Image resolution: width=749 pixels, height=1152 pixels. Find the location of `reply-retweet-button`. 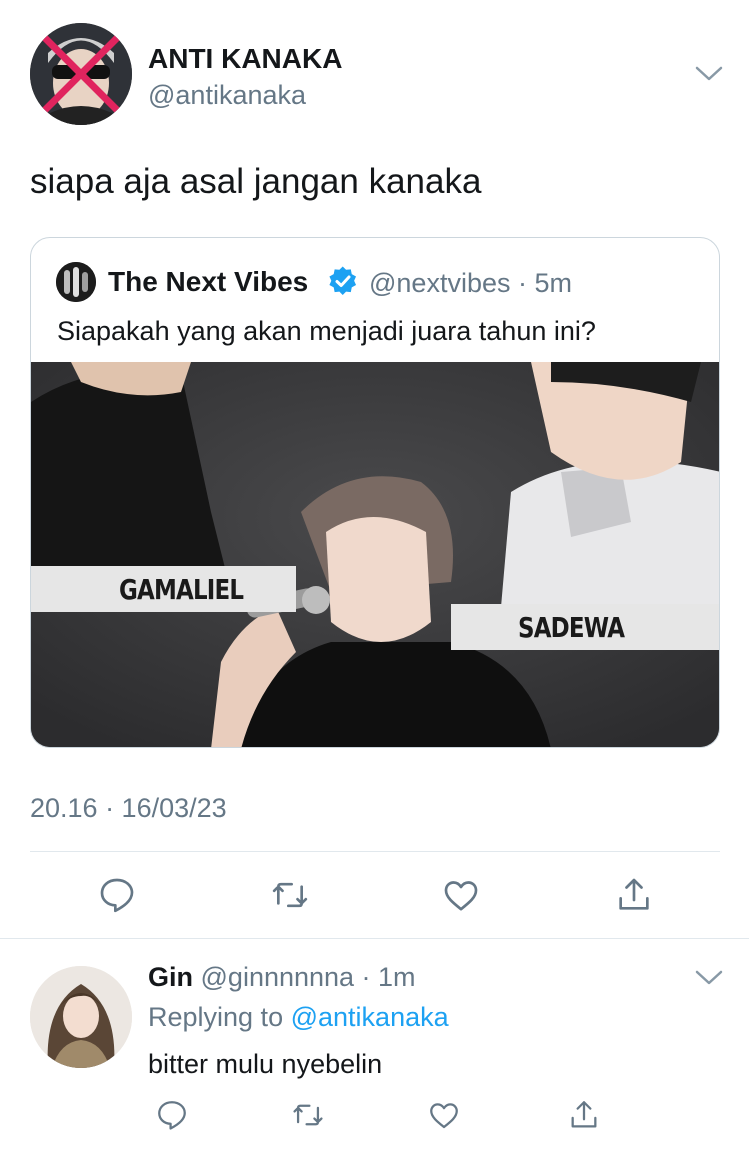

reply-retweet-button is located at coordinates (308, 1115).